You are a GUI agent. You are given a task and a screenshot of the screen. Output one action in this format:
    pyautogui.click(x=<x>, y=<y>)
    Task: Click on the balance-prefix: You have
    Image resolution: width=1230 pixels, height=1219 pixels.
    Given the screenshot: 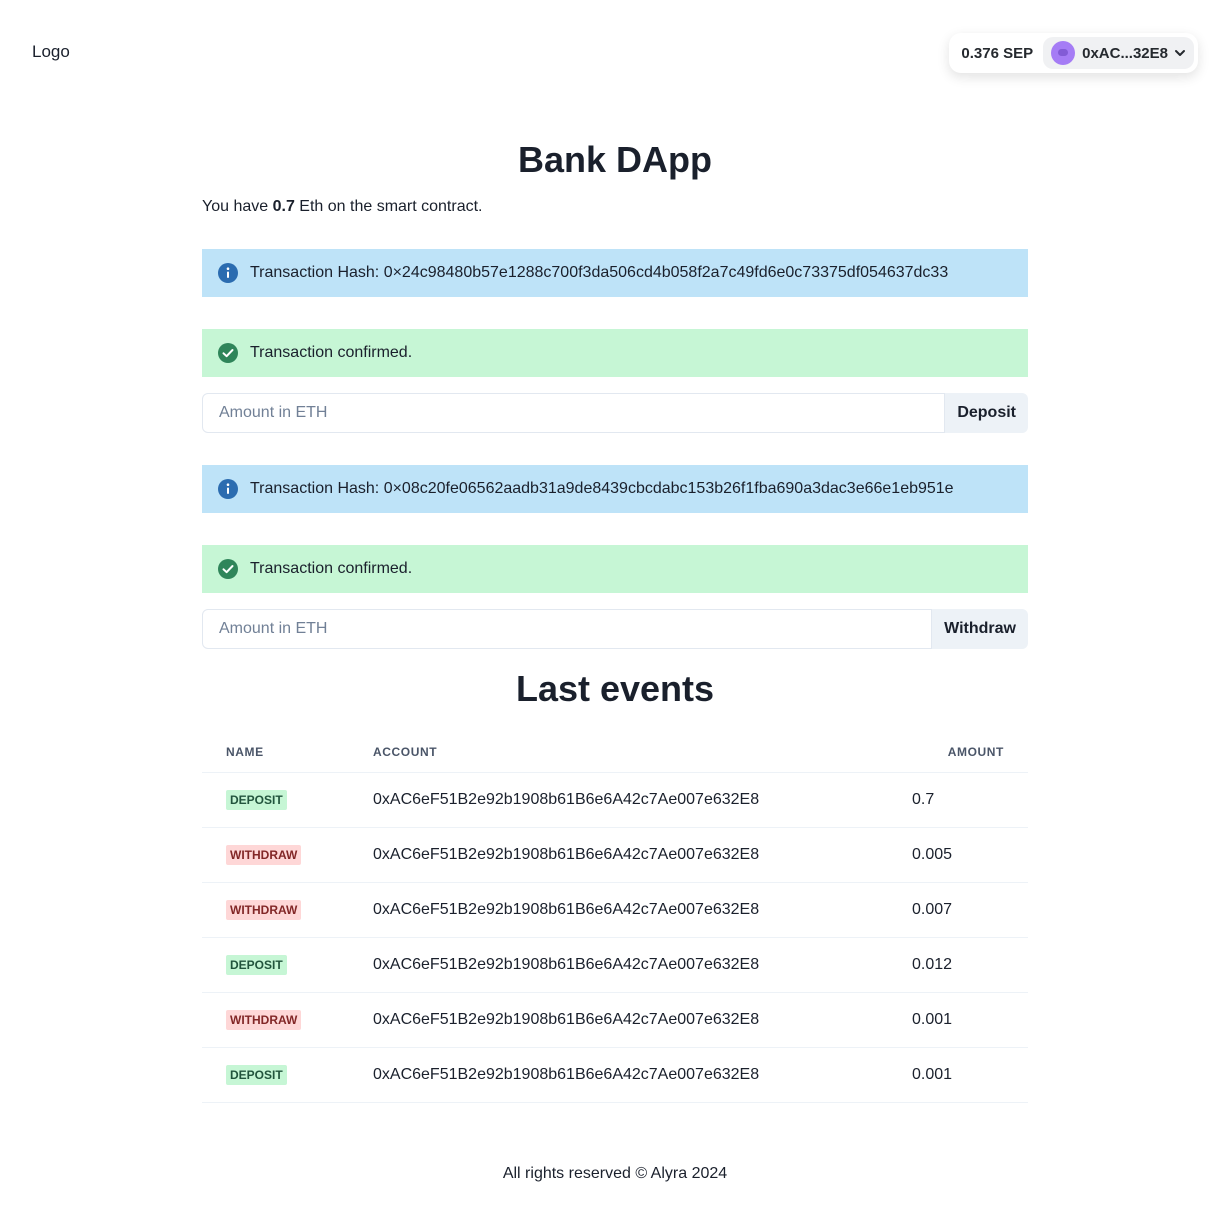 What is the action you would take?
    pyautogui.click(x=235, y=206)
    